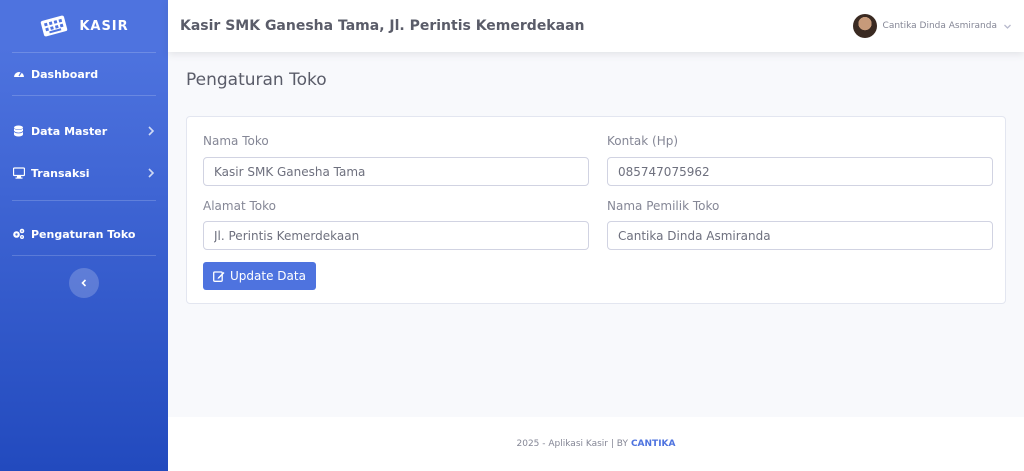 The image size is (1024, 471). Describe the element at coordinates (18, 234) in the screenshot. I see `cogs-icon` at that location.